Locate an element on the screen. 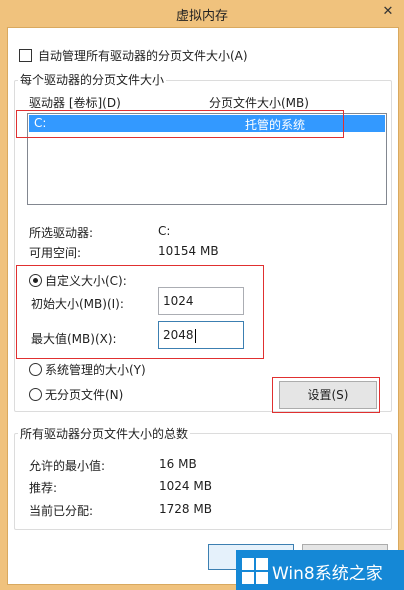 This screenshot has width=404, height=590. recommended-value: 1024 MB is located at coordinates (185, 486).